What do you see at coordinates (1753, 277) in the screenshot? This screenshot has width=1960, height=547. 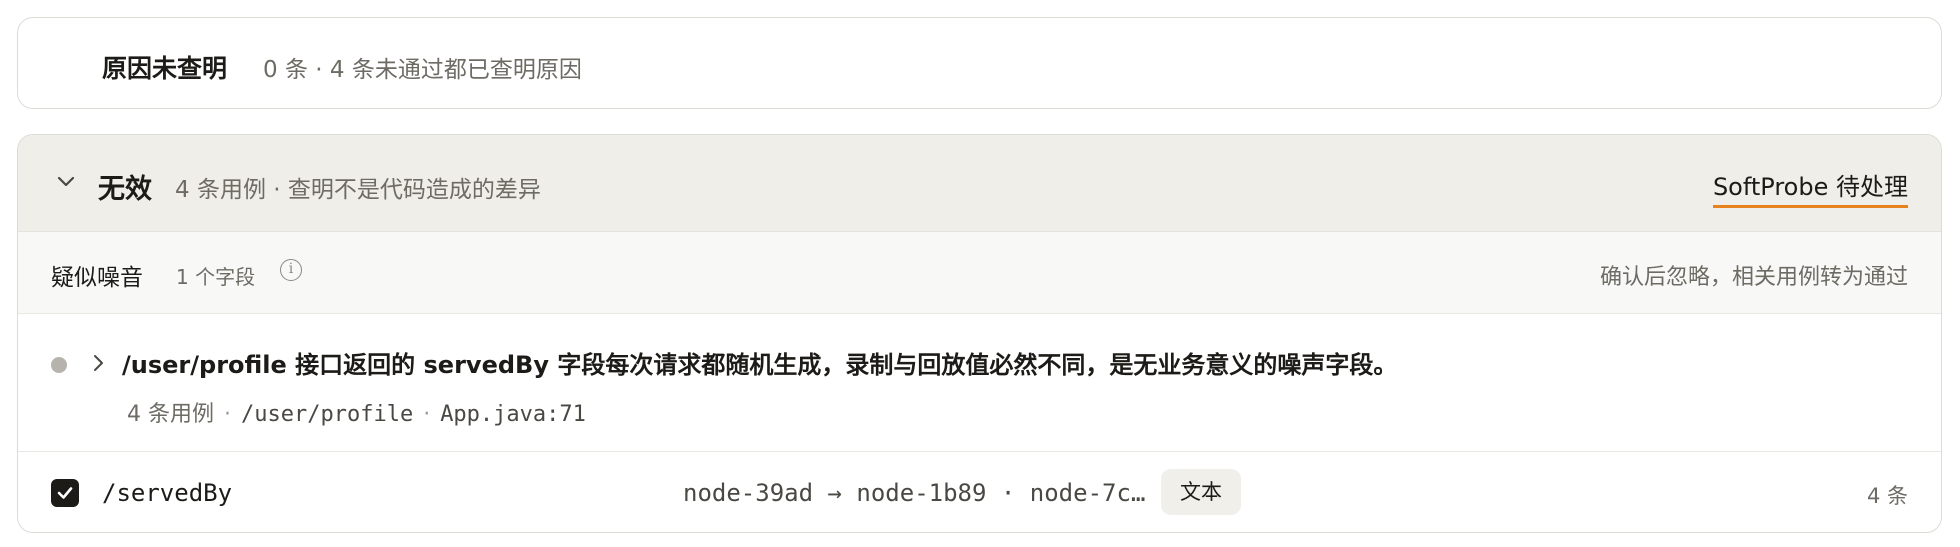 I see `noise-hint: 确认后忽略，相关用例转为通过` at bounding box center [1753, 277].